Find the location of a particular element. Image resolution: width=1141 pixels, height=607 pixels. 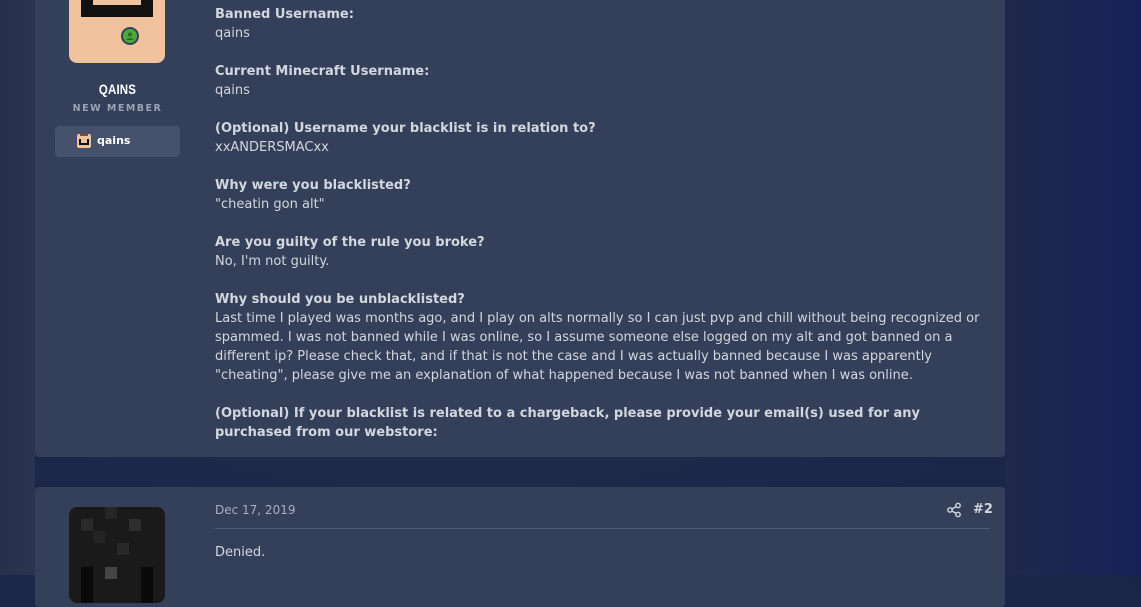

field-answer: xxANDERSMACxx is located at coordinates (272, 147).